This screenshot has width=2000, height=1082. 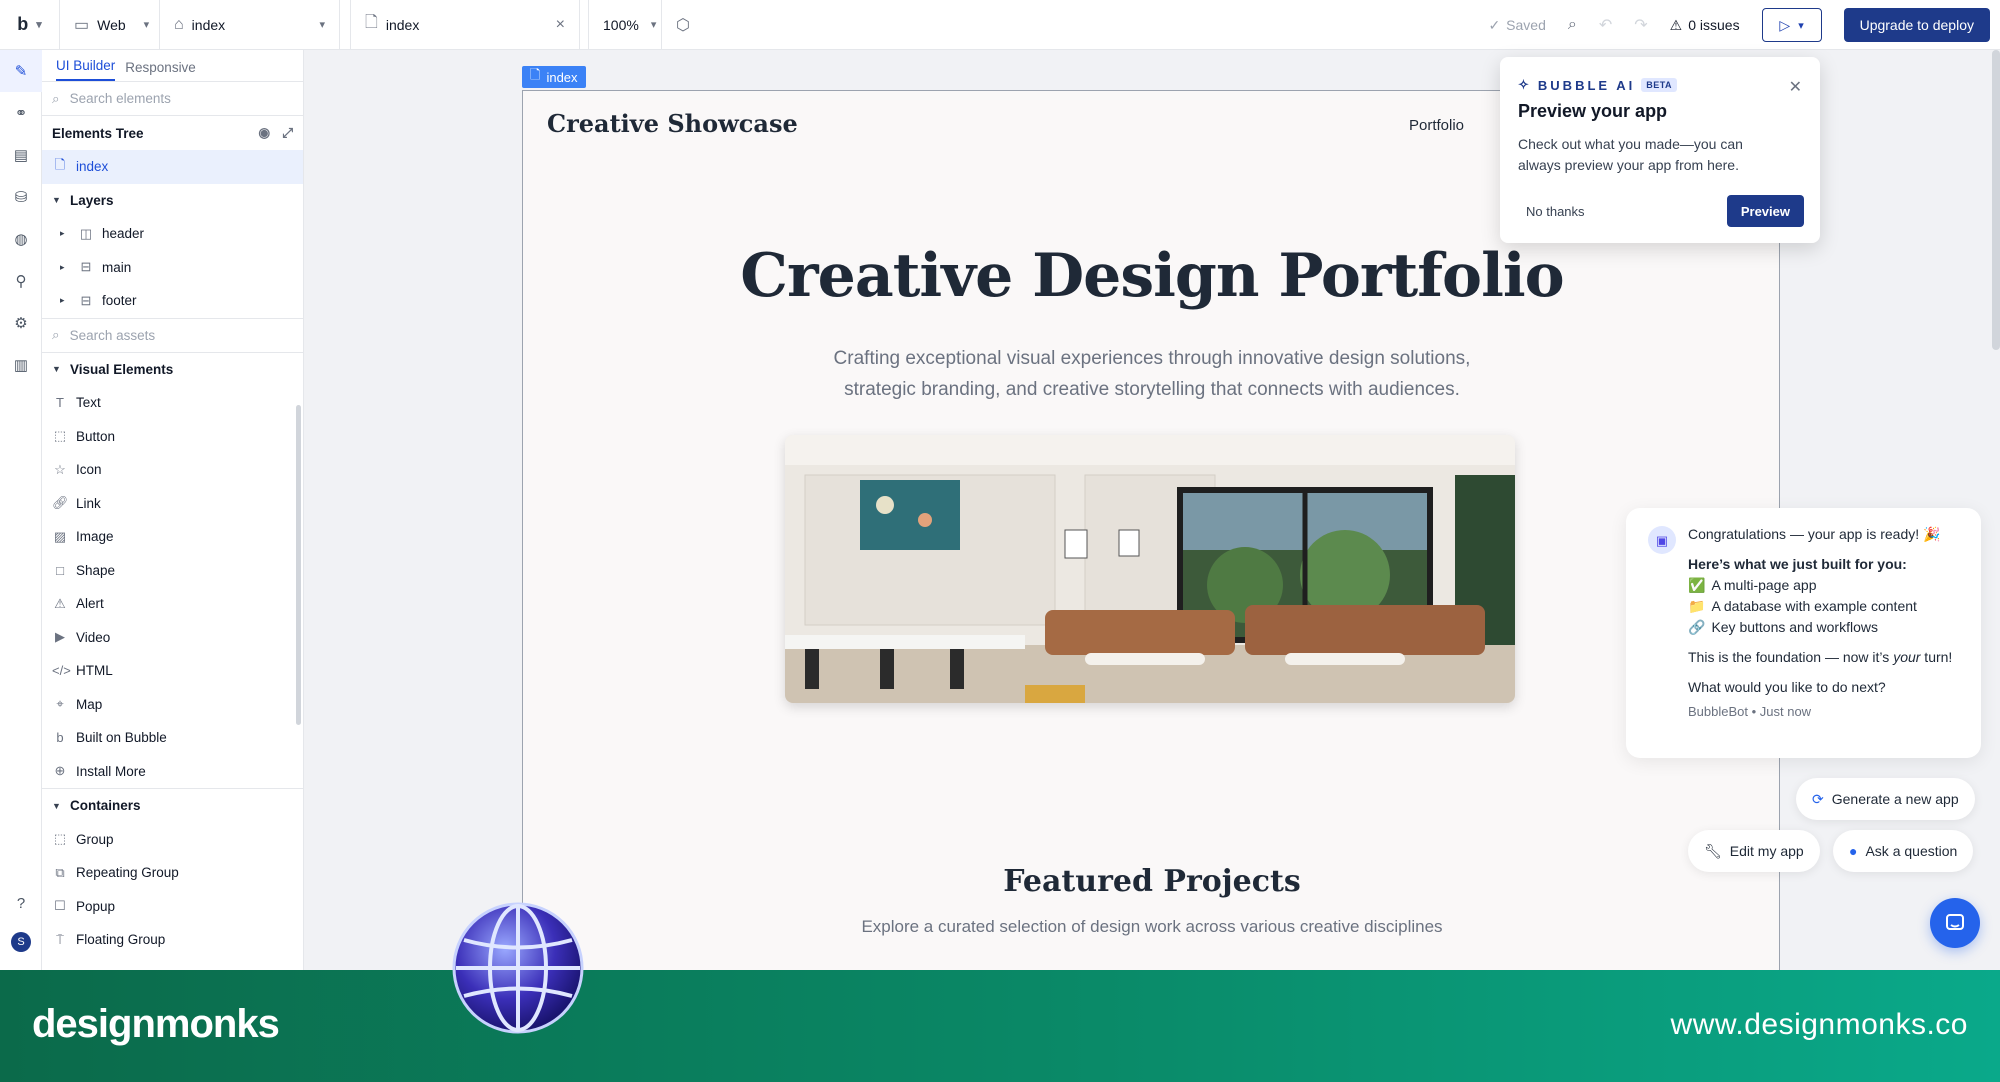 What do you see at coordinates (92, 167) in the screenshot?
I see `tree-item-label: index` at bounding box center [92, 167].